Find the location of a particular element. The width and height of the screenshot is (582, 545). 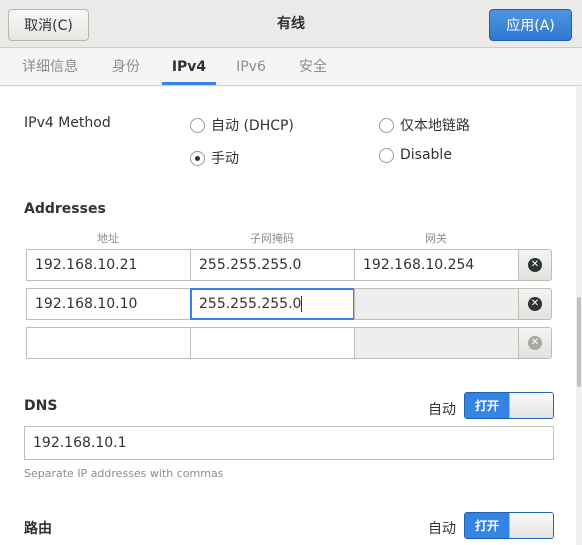

address-input: 192.168.10.21 is located at coordinates (108, 265).